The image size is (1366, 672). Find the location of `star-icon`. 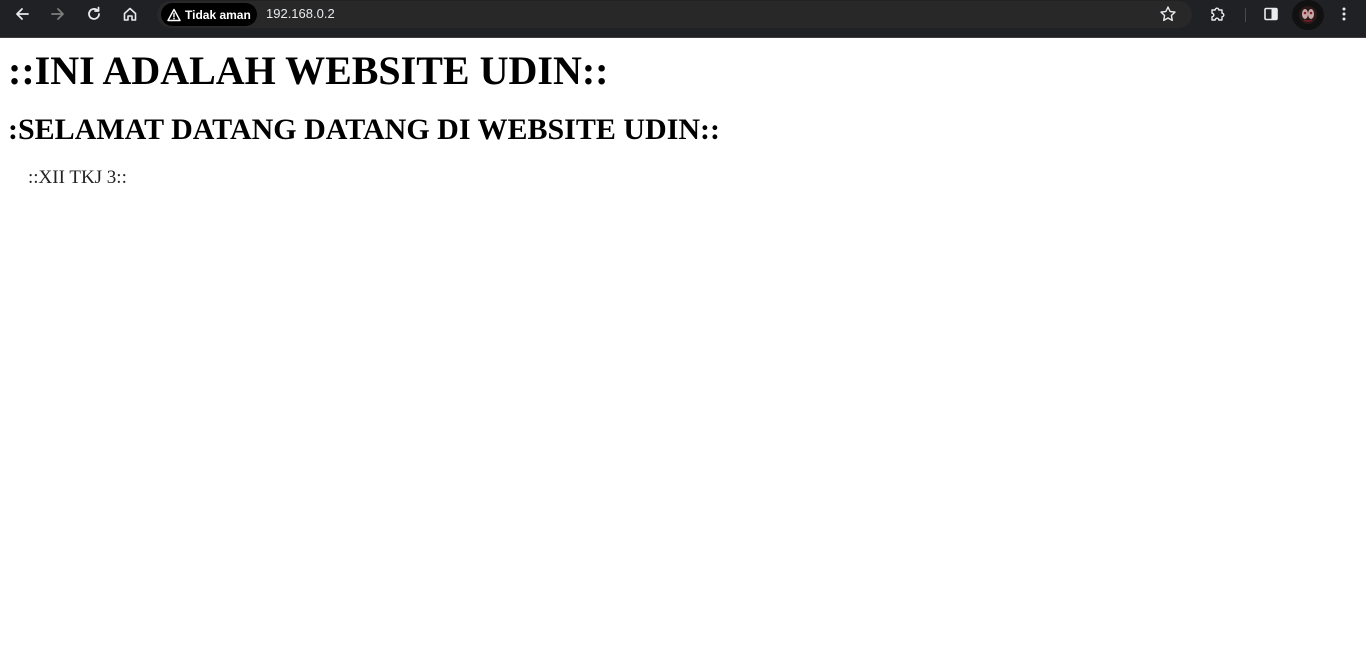

star-icon is located at coordinates (1168, 14).